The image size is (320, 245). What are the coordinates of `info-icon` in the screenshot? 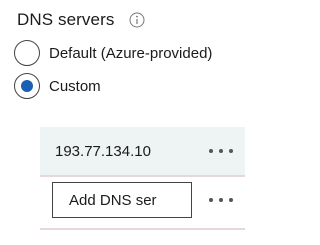 It's located at (137, 20).